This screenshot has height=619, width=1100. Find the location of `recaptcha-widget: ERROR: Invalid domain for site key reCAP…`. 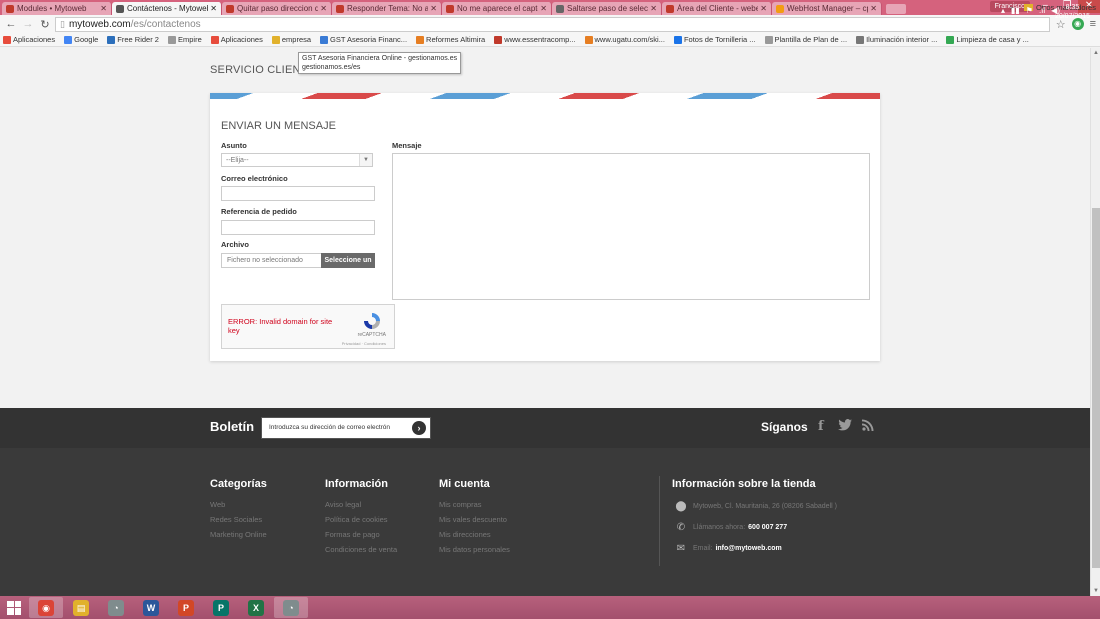

recaptcha-widget: ERROR: Invalid domain for site key reCAP… is located at coordinates (308, 326).